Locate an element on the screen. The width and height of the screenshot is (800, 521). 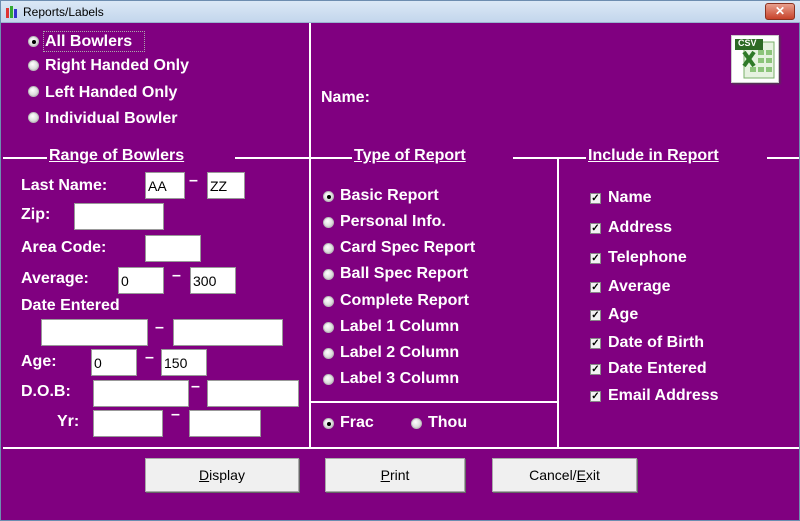
title-bar: Reports/Labels ✕ is located at coordinates (400, 12).